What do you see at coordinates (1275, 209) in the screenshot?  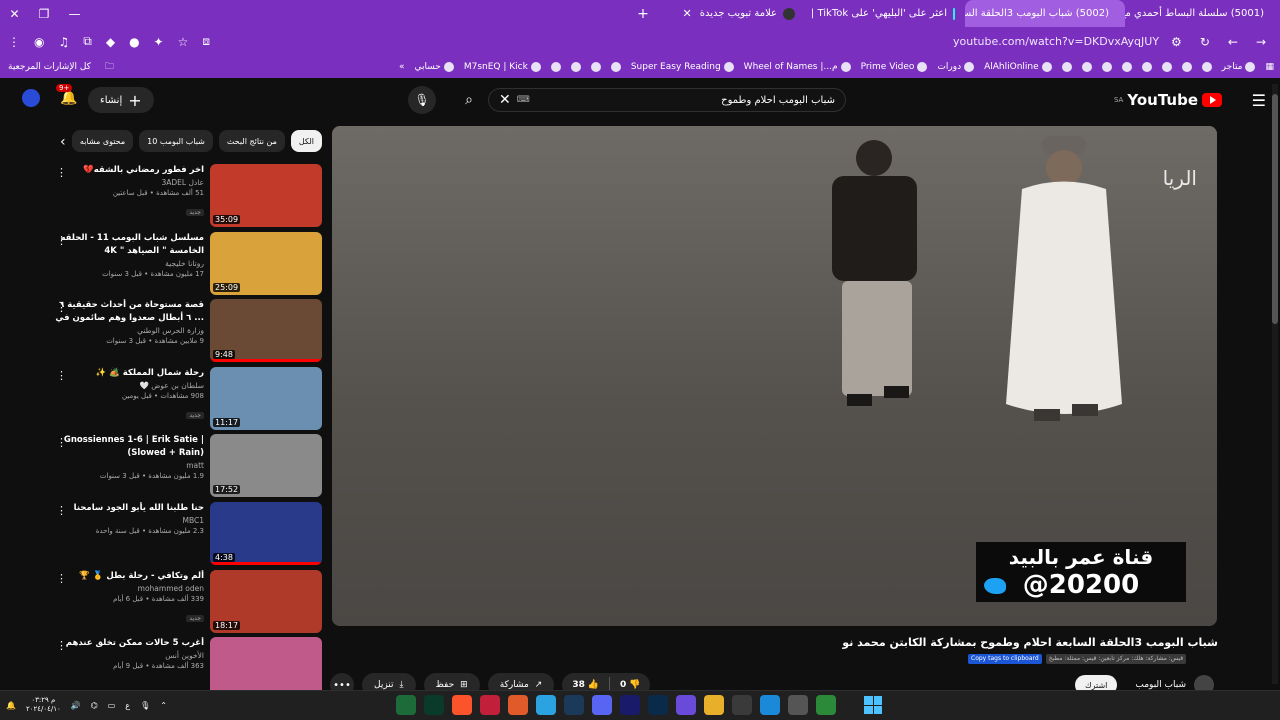 I see `scrollbar-thumb` at bounding box center [1275, 209].